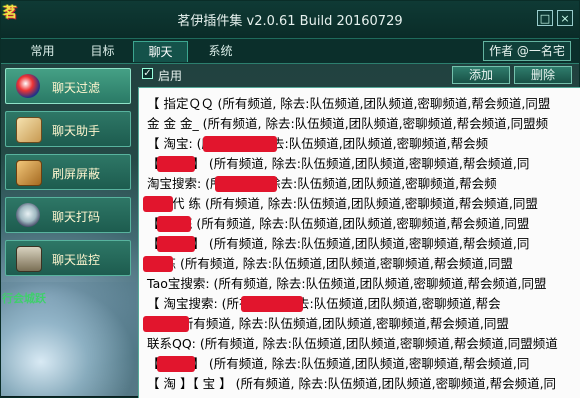  I want to click on sidebar-item-chat-monitor: 聊天监控, so click(68, 258).